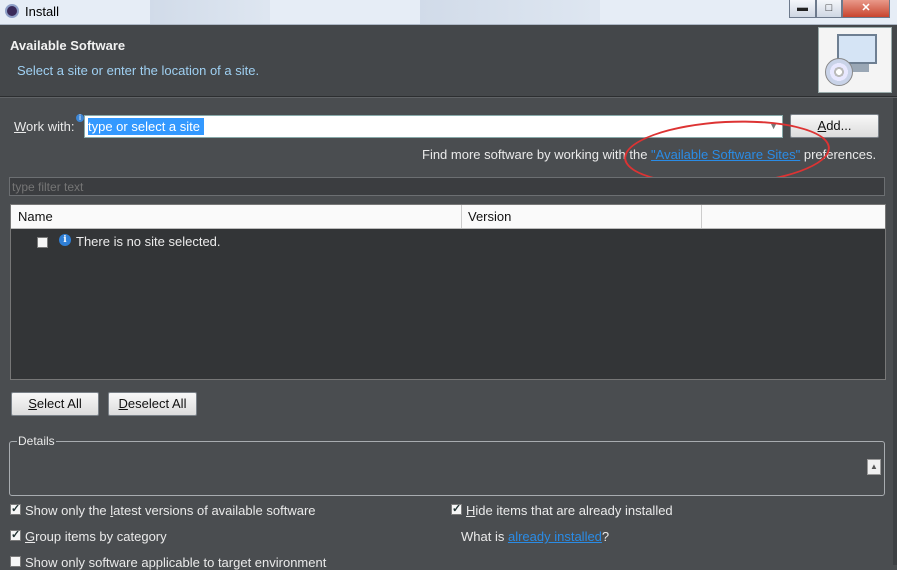 This screenshot has width=897, height=570. What do you see at coordinates (44, 126) in the screenshot?
I see `work-with-label: Work with:` at bounding box center [44, 126].